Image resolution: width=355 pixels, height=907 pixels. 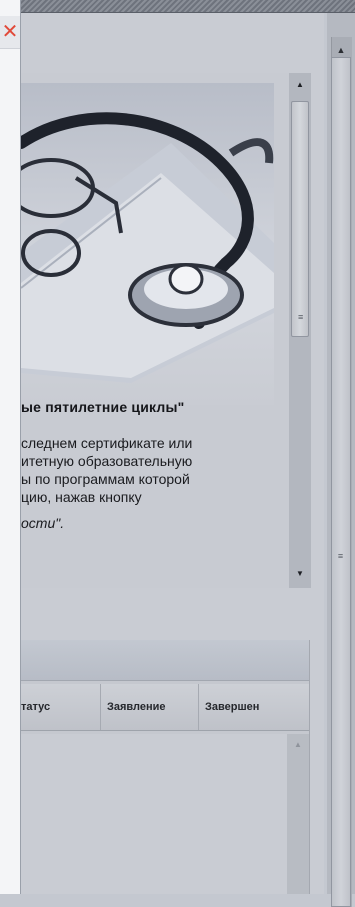 What do you see at coordinates (165, 660) in the screenshot?
I see `table-title-bar` at bounding box center [165, 660].